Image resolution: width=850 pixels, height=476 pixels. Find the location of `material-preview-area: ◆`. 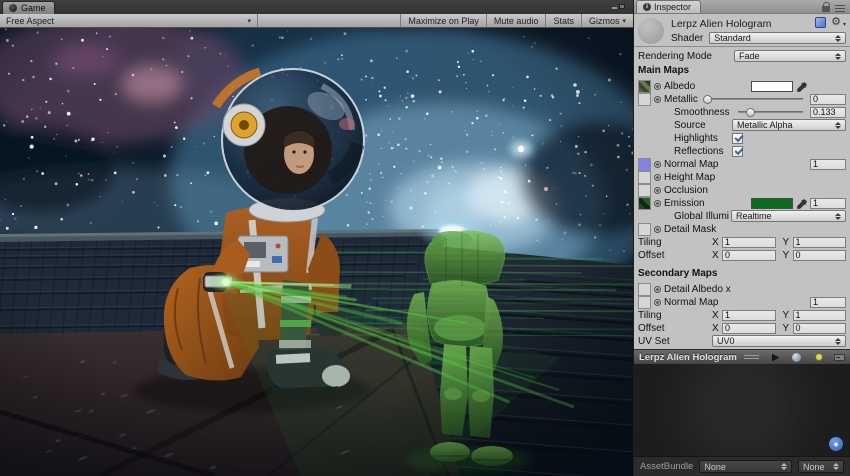

material-preview-area: ◆ is located at coordinates (742, 410).